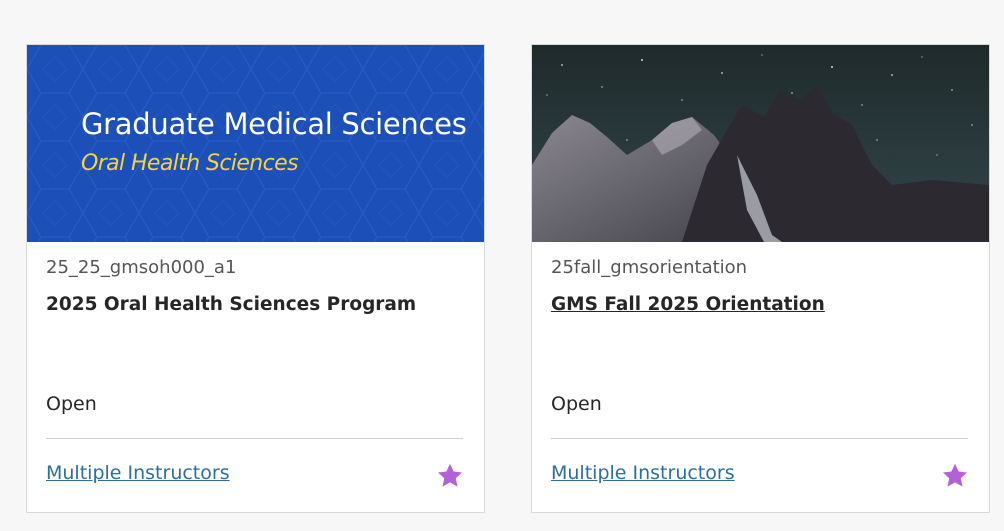 The width and height of the screenshot is (1004, 531). Describe the element at coordinates (649, 267) in the screenshot. I see `course-id: 25fall_gmsorientation` at that location.